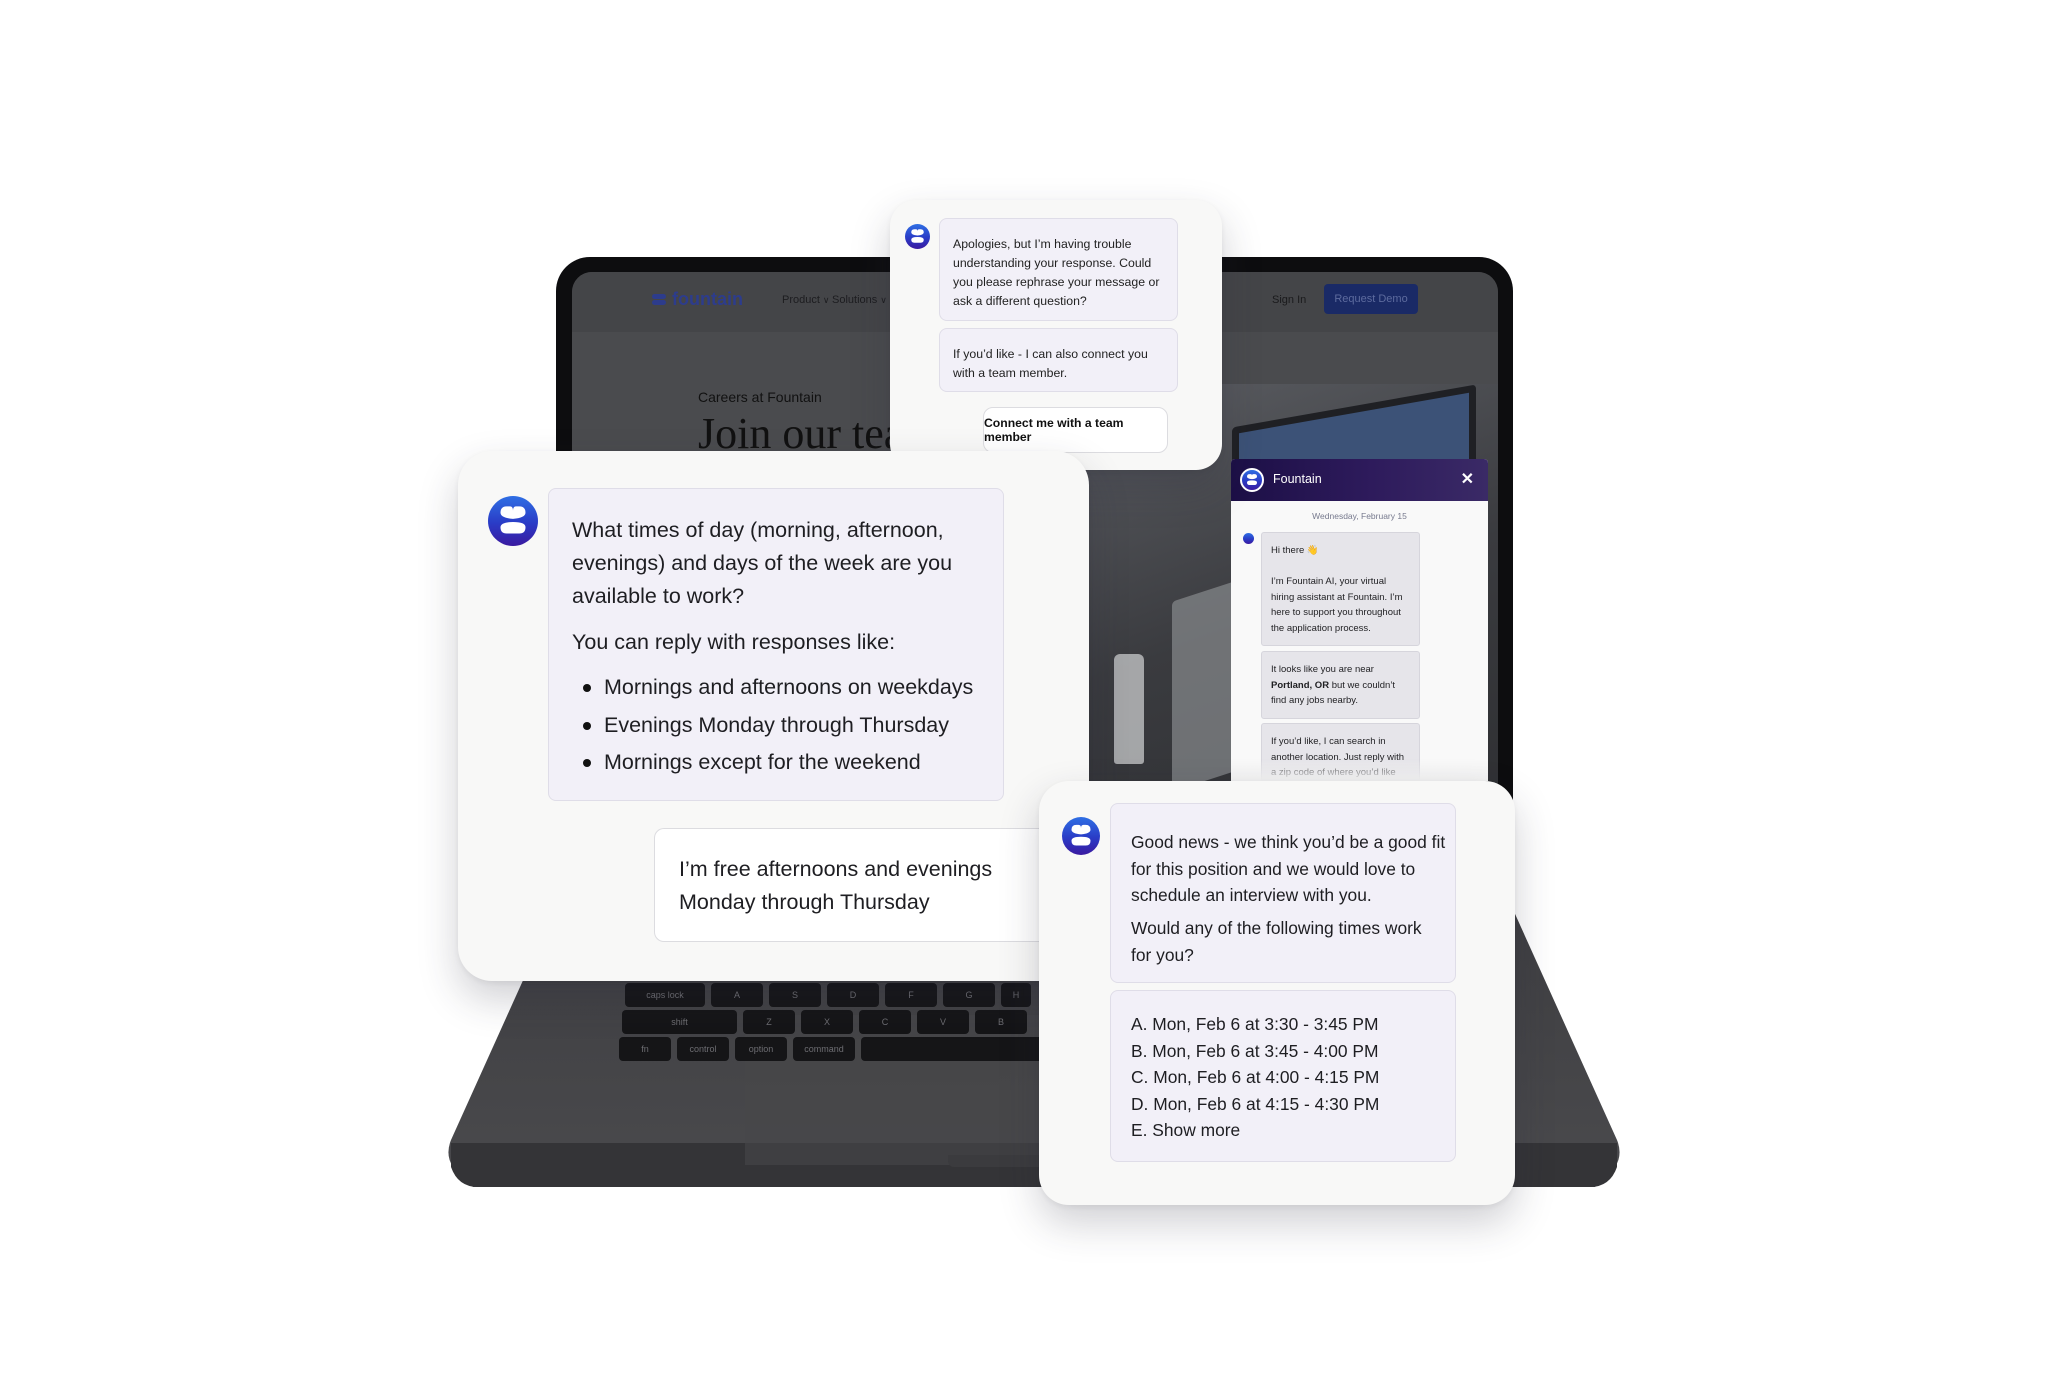 This screenshot has height=1375, width=2048. Describe the element at coordinates (703, 1049) in the screenshot. I see `key: control` at that location.